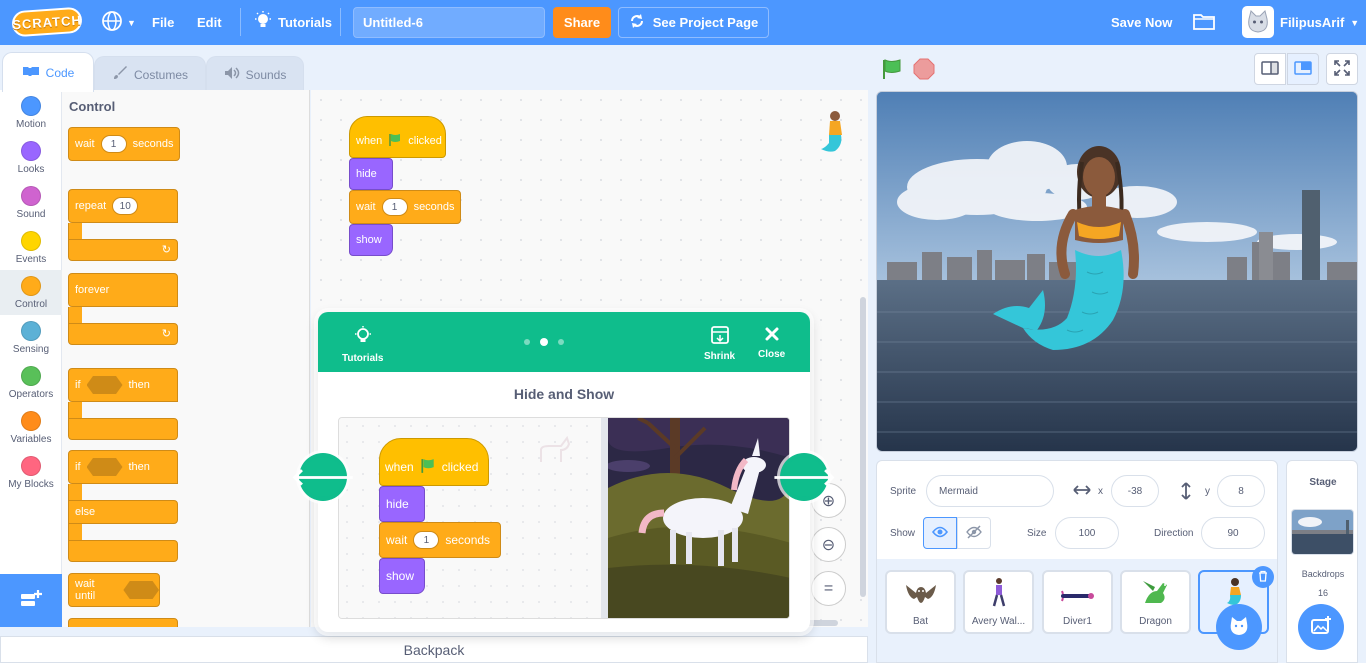  I want to click on when-flag-clicked-block: when clicked, so click(397, 137).